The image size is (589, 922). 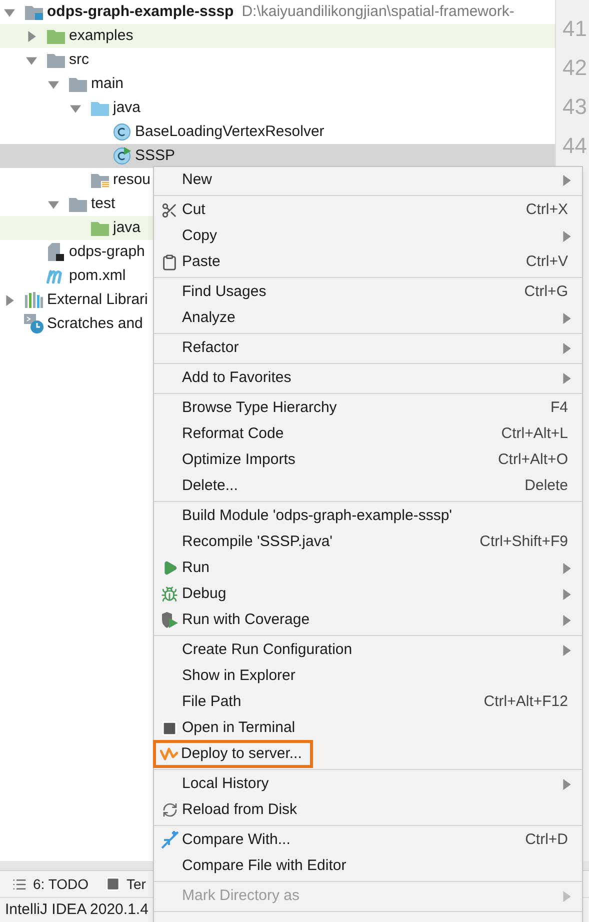 What do you see at coordinates (107, 84) in the screenshot?
I see `tree-item-label: main` at bounding box center [107, 84].